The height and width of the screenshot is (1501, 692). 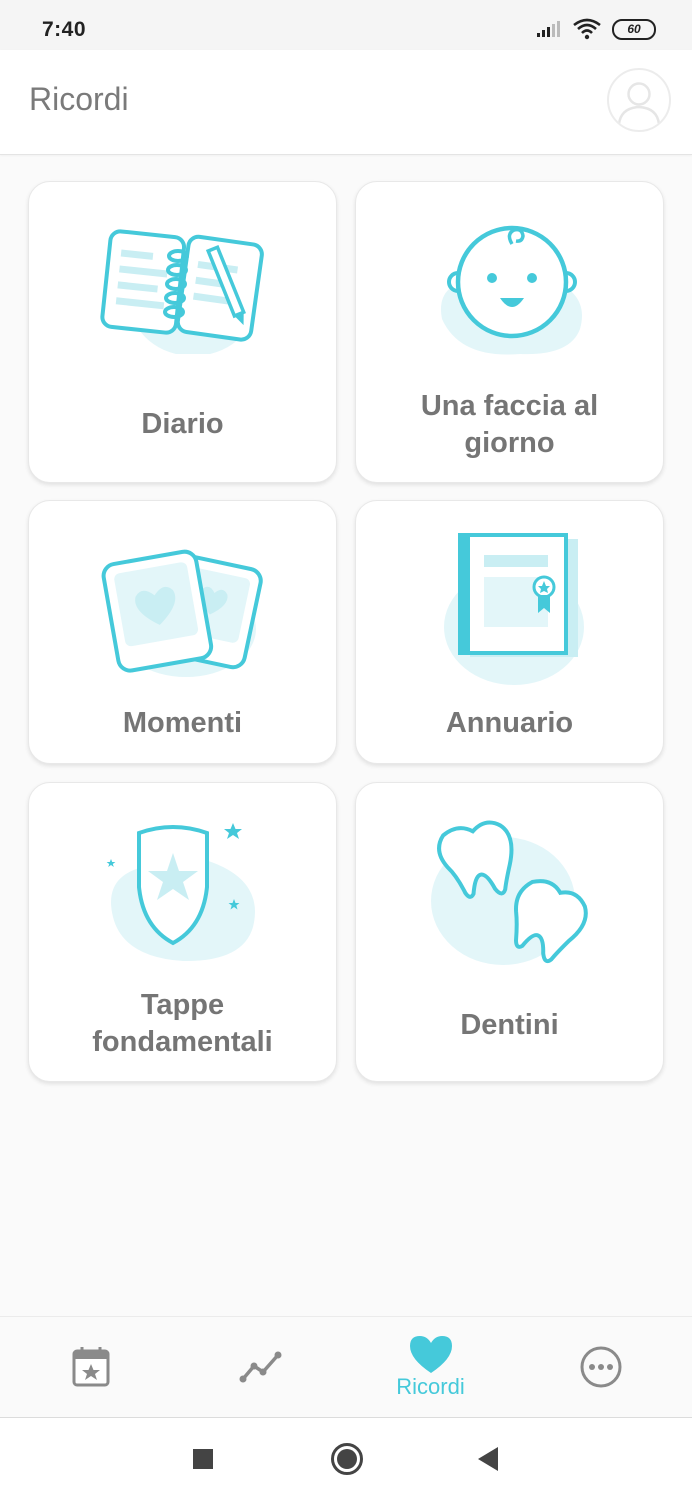 I want to click on status-time: 7:40, so click(x=64, y=29).